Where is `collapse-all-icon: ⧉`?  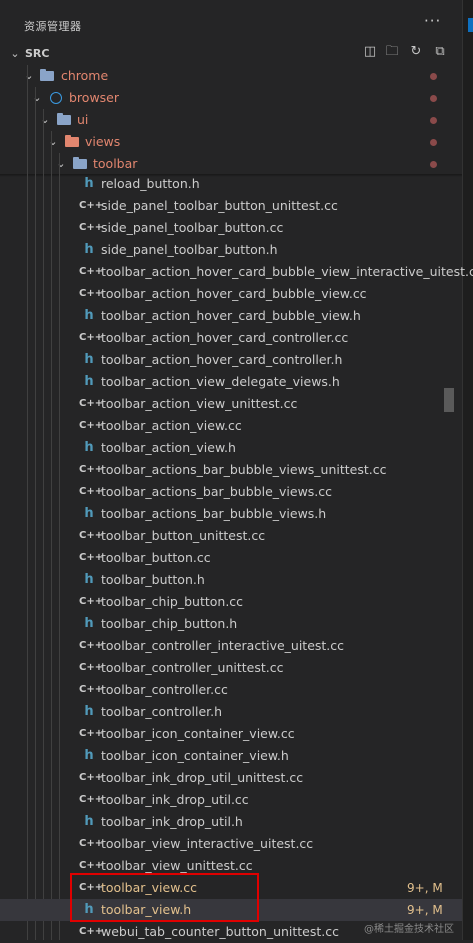 collapse-all-icon: ⧉ is located at coordinates (440, 52).